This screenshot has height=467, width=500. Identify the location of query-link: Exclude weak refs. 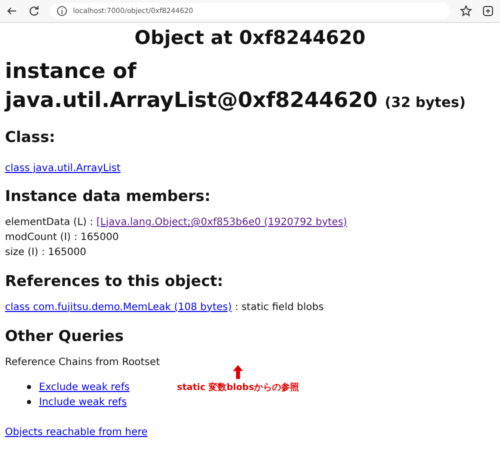
(84, 387).